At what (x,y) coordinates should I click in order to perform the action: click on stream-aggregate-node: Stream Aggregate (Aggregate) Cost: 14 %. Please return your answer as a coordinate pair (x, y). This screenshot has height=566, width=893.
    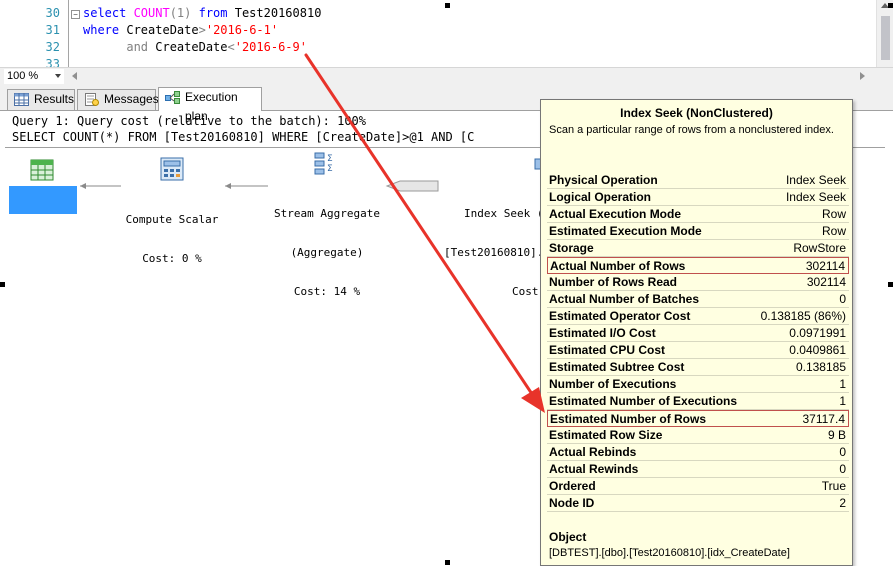
    Looking at the image, I should click on (327, 252).